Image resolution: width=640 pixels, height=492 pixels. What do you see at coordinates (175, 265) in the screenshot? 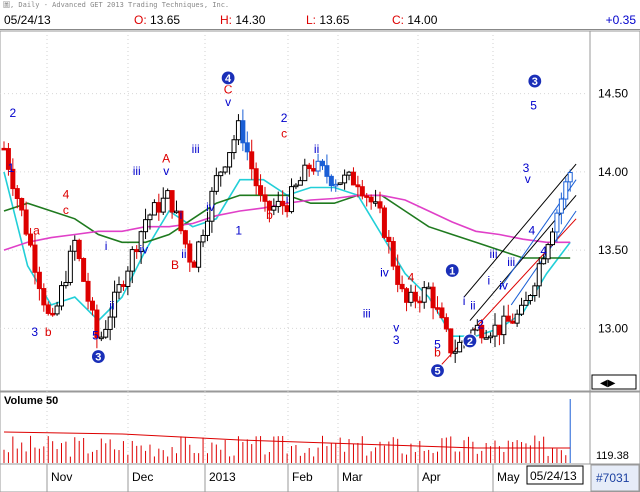
I see `wave-label: B` at bounding box center [175, 265].